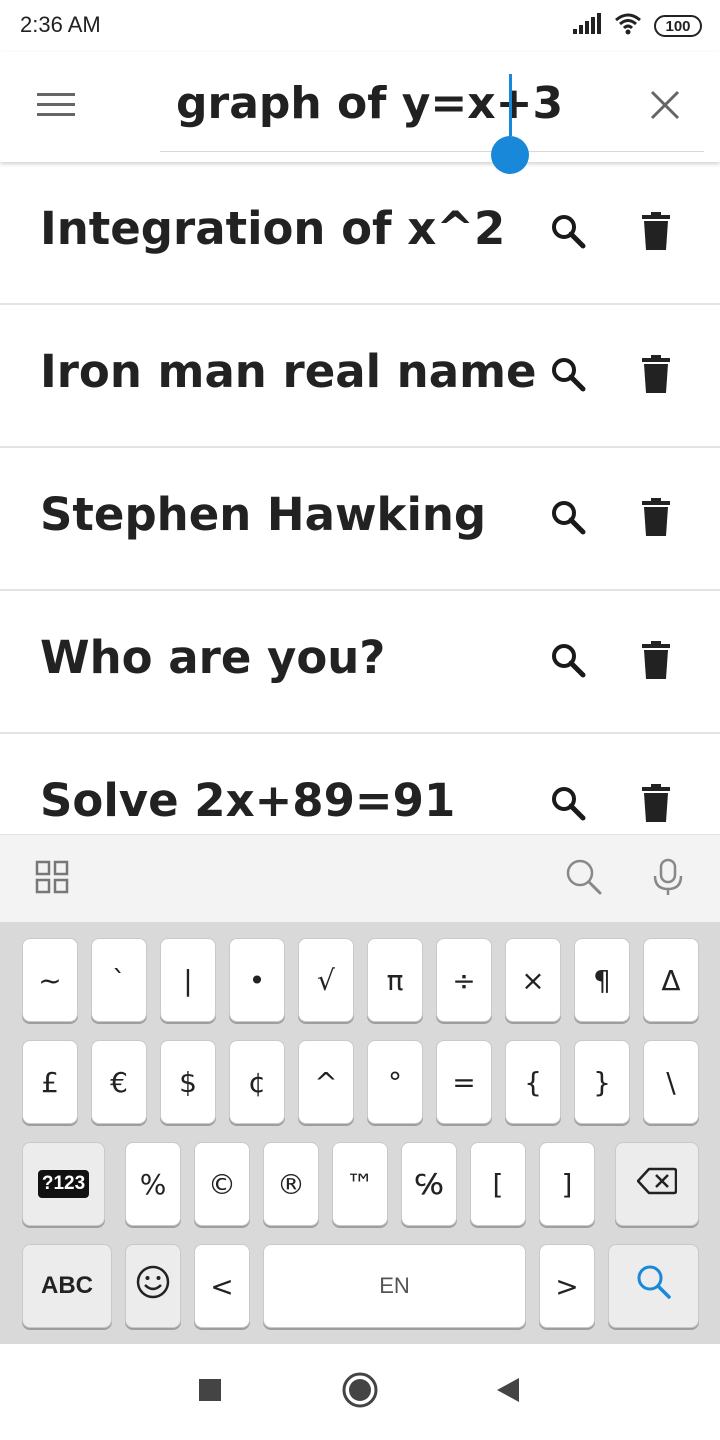  Describe the element at coordinates (464, 980) in the screenshot. I see `key: ÷` at that location.